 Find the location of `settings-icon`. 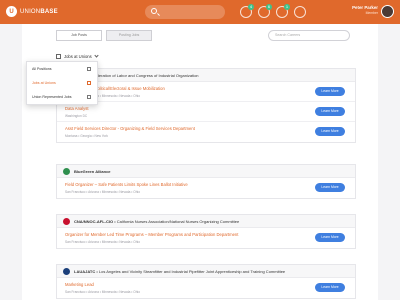

settings-icon is located at coordinates (300, 12).